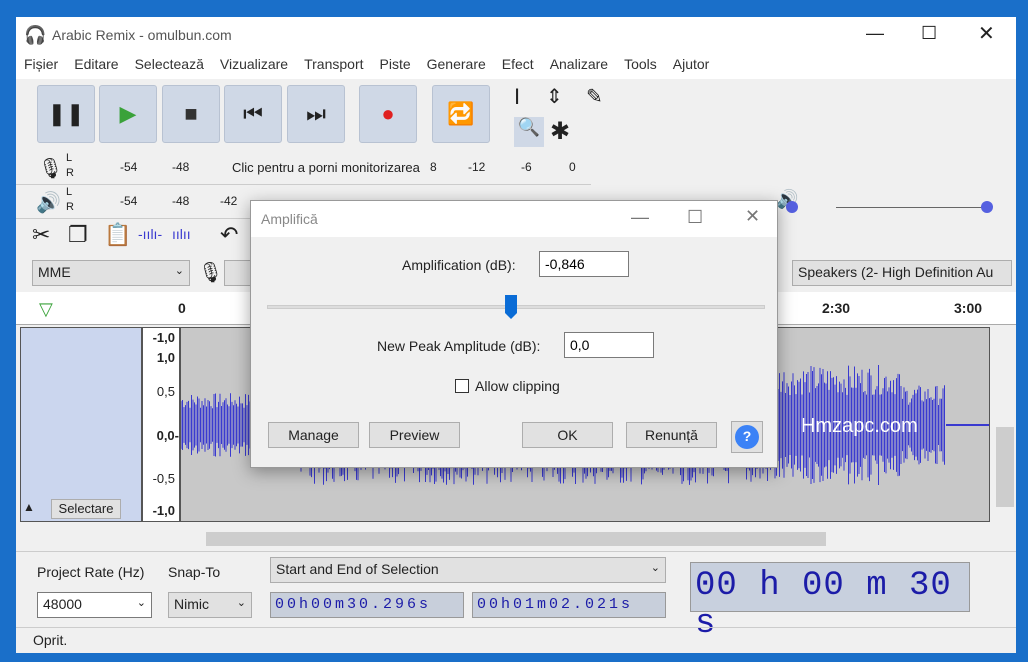  Describe the element at coordinates (526, 167) in the screenshot. I see `meter-tick: -6` at that location.